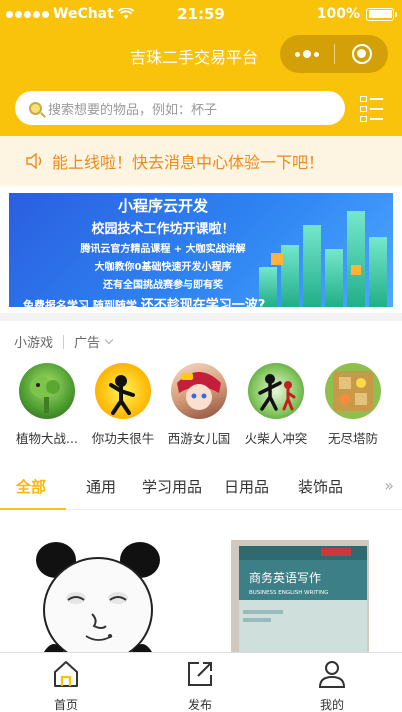  Describe the element at coordinates (288, 593) in the screenshot. I see `book-subtitle: BUSINESS ENGLISH WRITING` at that location.